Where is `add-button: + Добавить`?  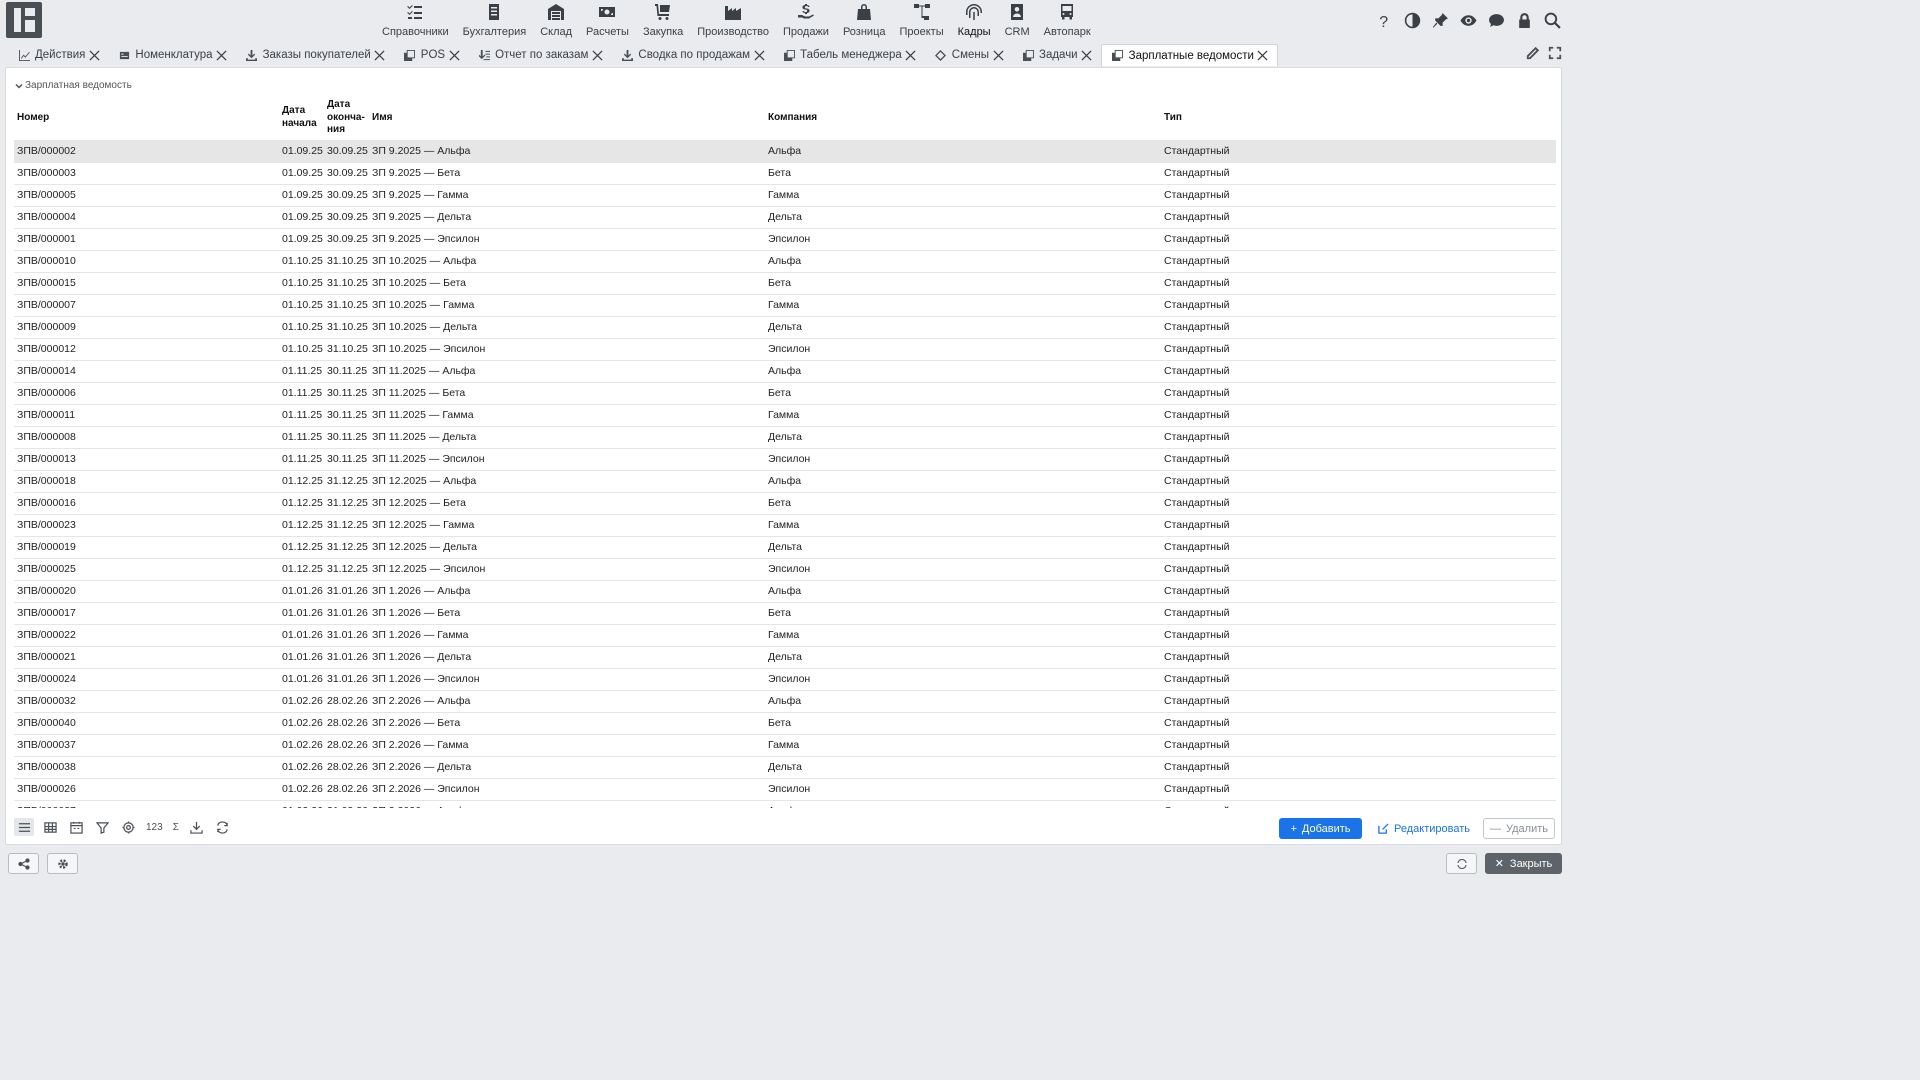 add-button: + Добавить is located at coordinates (1320, 828).